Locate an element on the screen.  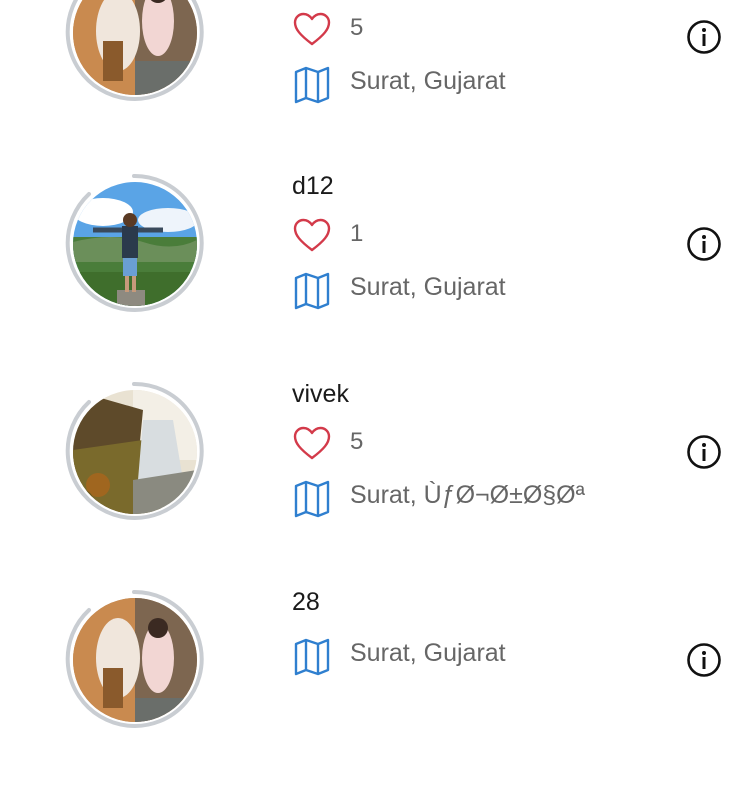
man-on-cliff-photo is located at coordinates (135, 244).